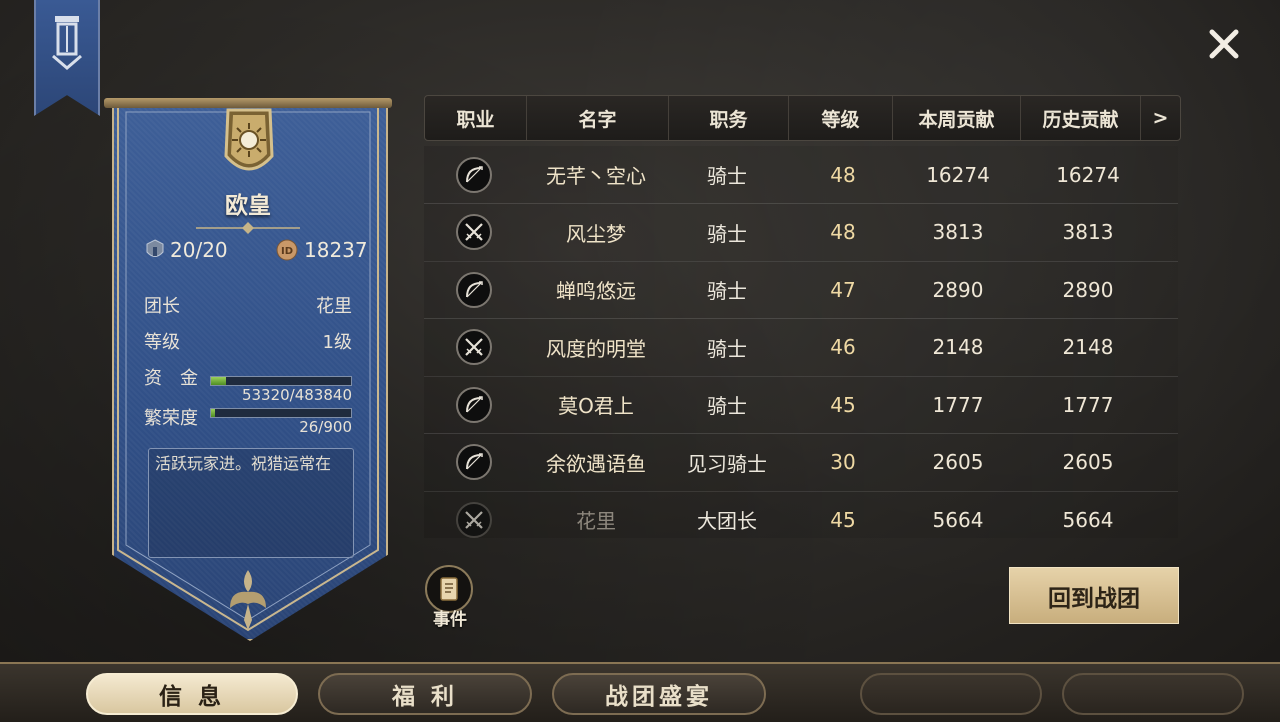 The width and height of the screenshot is (1280, 722). I want to click on prosperity-value: 26/900, so click(325, 427).